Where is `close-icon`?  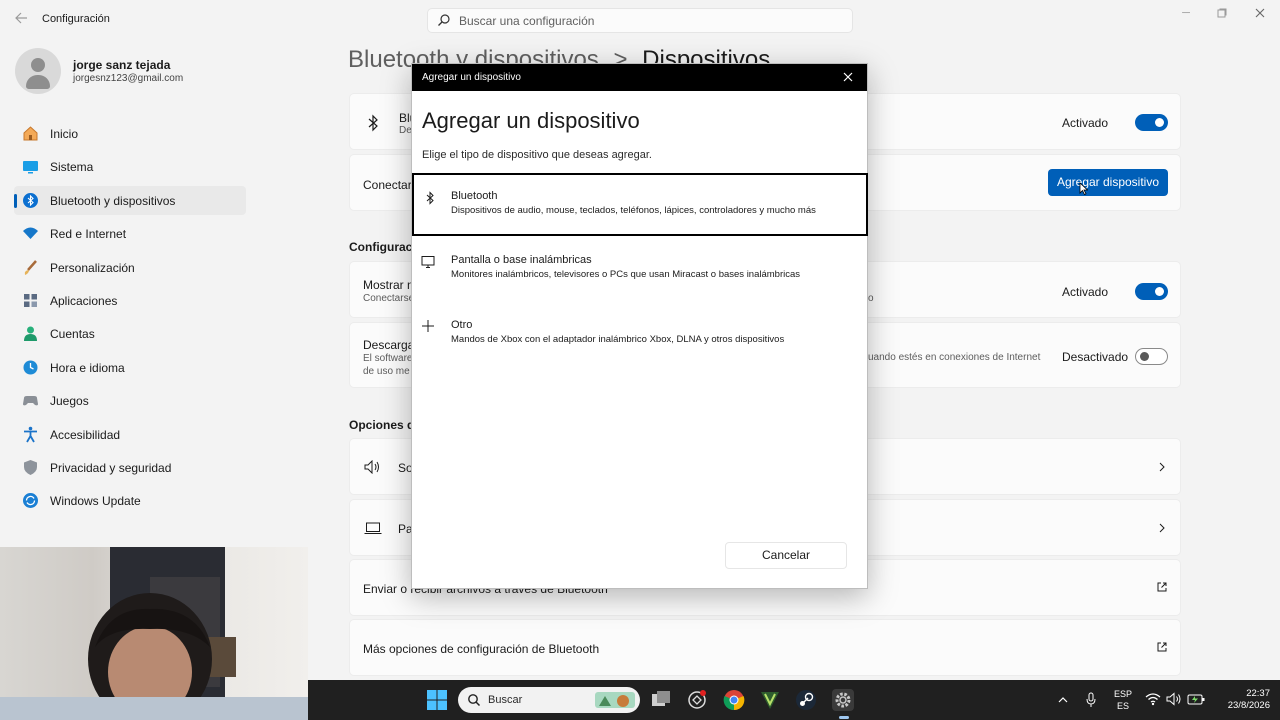
close-icon is located at coordinates (848, 77).